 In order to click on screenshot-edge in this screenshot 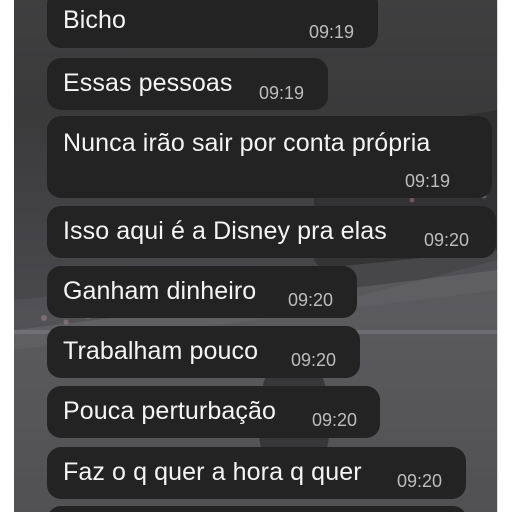, I will do `click(497, 256)`.